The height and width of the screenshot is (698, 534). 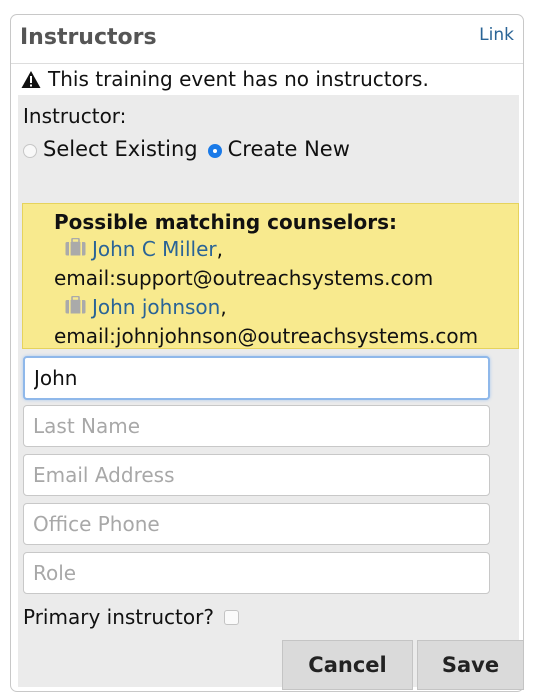 What do you see at coordinates (496, 35) in the screenshot?
I see `link-button: Link` at bounding box center [496, 35].